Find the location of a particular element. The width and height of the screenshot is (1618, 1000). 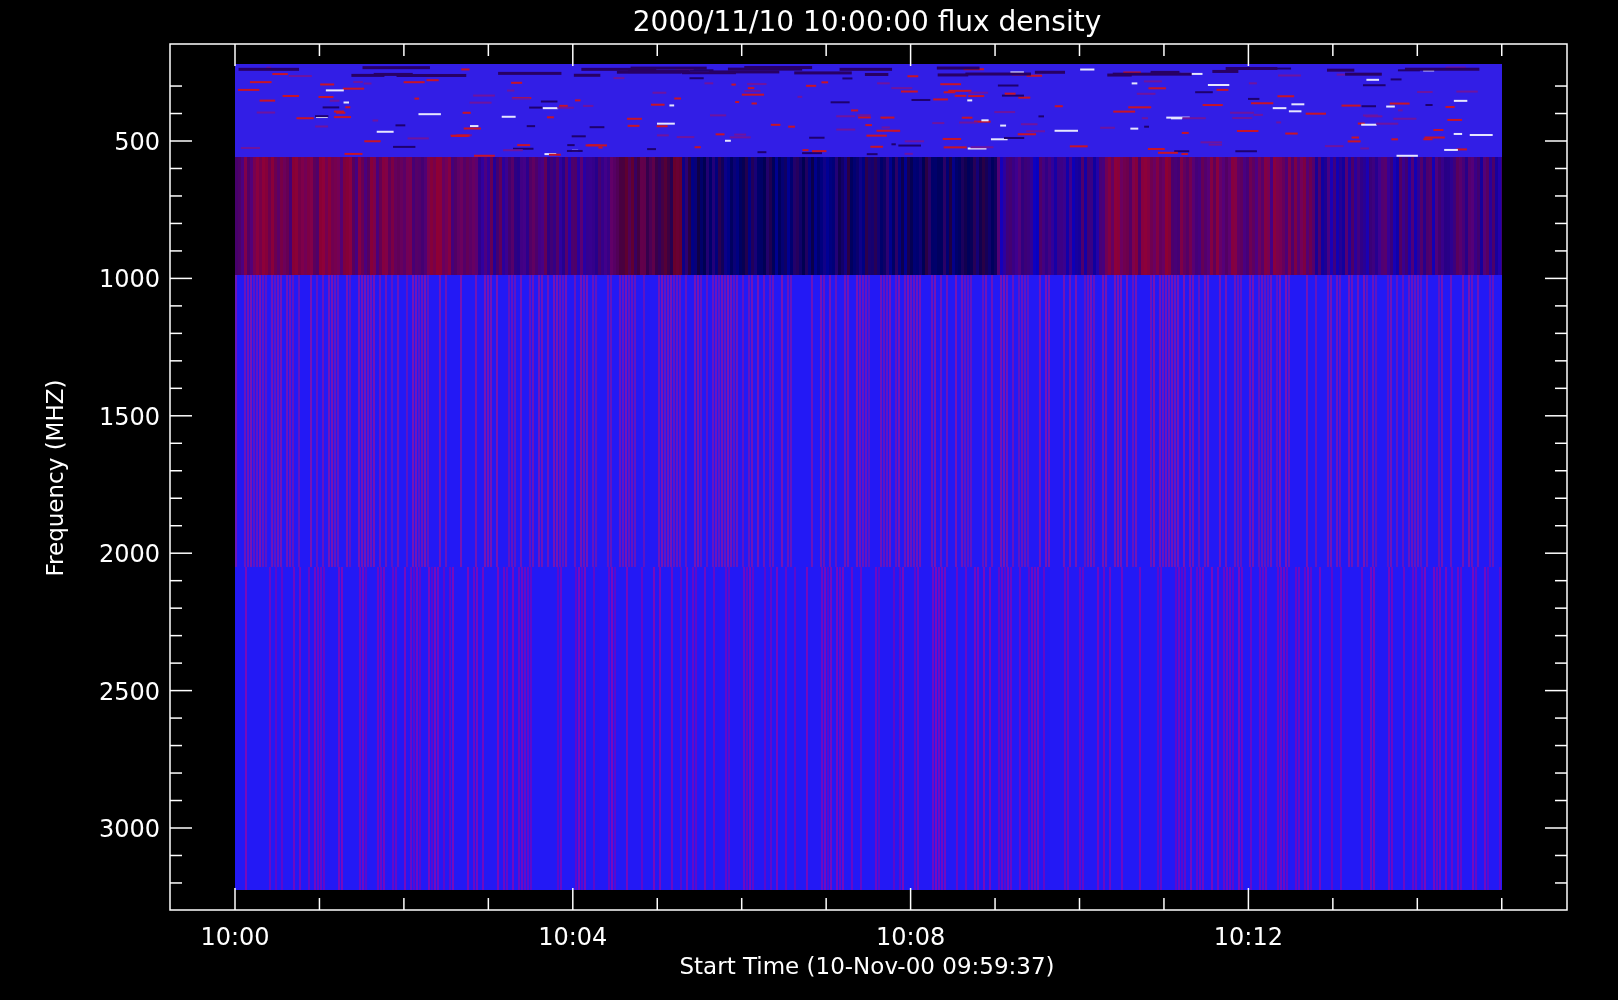

chart-title: 2000/11/10 10:00:00 flux density is located at coordinates (867, 21).